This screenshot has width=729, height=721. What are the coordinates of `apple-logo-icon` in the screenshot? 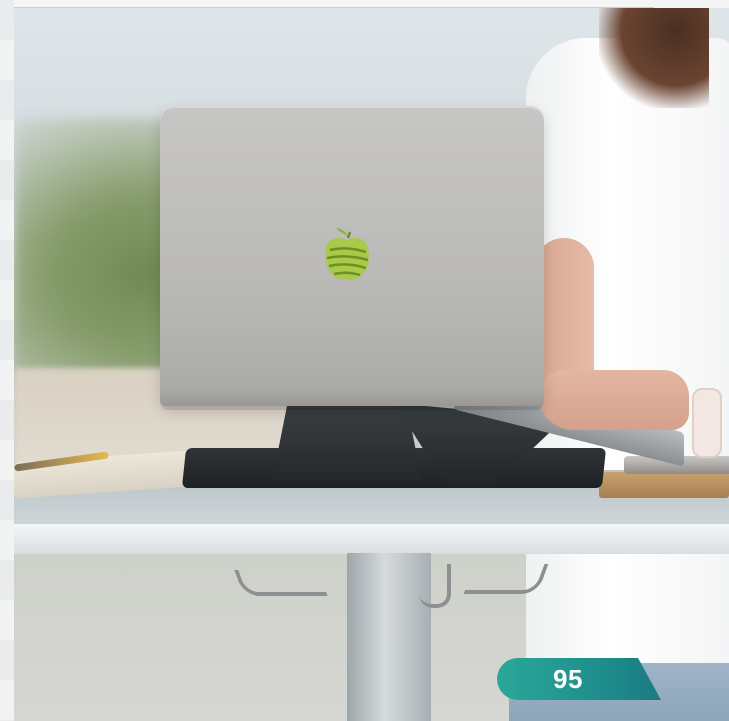 It's located at (346, 254).